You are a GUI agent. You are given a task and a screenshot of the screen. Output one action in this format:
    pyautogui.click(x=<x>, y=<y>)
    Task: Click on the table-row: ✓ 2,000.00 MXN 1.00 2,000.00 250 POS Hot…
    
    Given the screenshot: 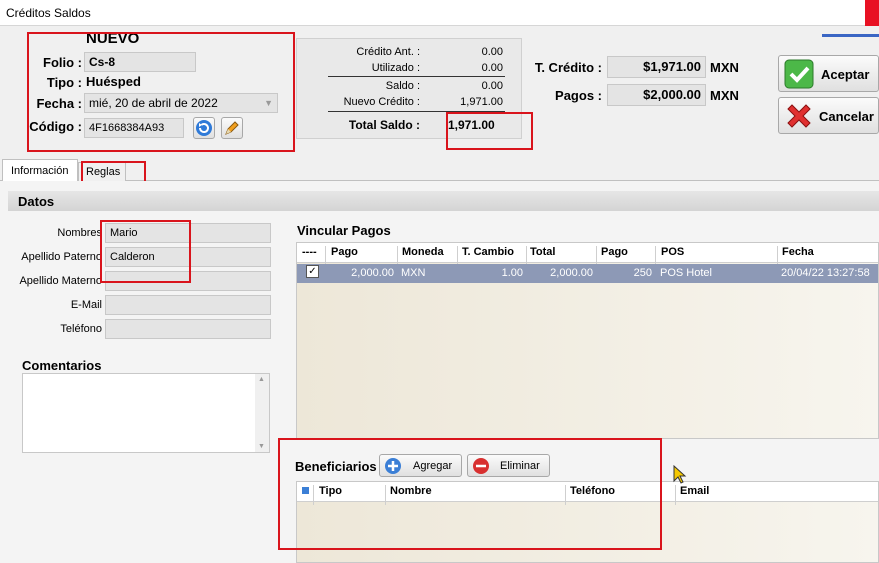 What is the action you would take?
    pyautogui.click(x=587, y=273)
    